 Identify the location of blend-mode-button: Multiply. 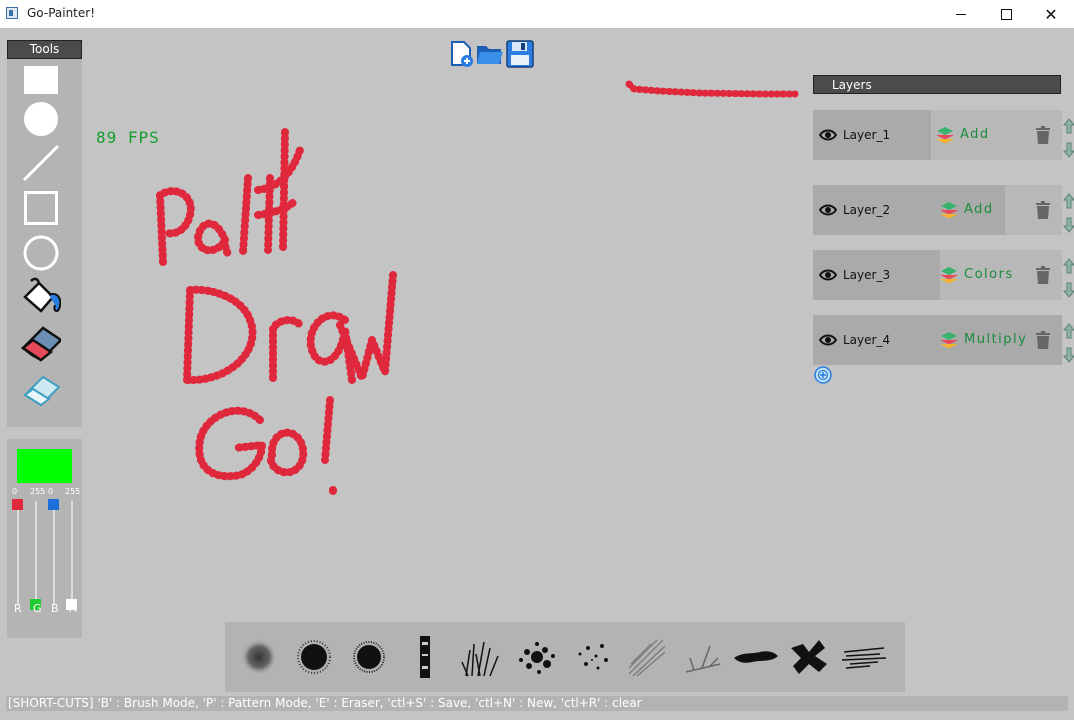
(995, 339).